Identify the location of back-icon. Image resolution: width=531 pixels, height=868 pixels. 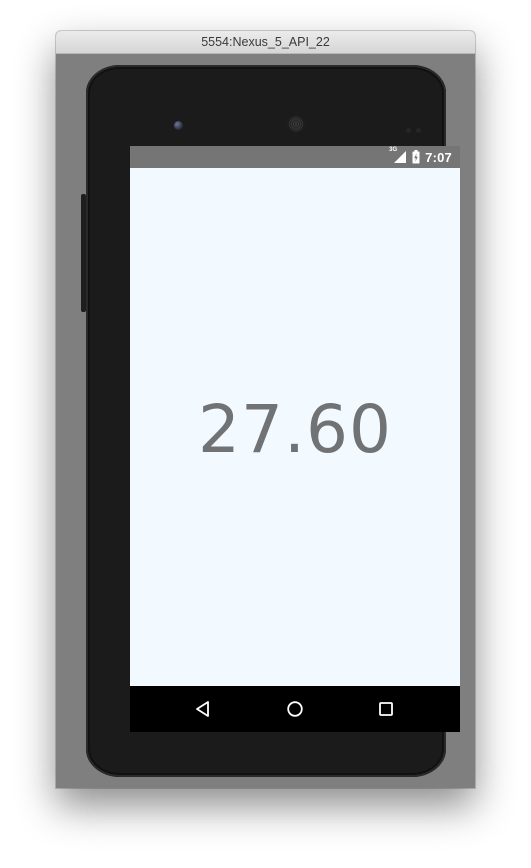
(202, 709).